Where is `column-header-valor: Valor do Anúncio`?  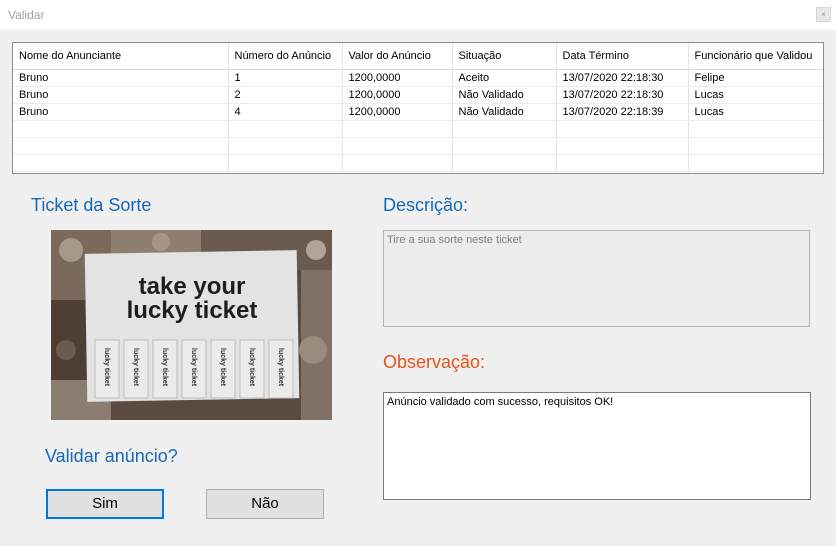 column-header-valor: Valor do Anúncio is located at coordinates (397, 56).